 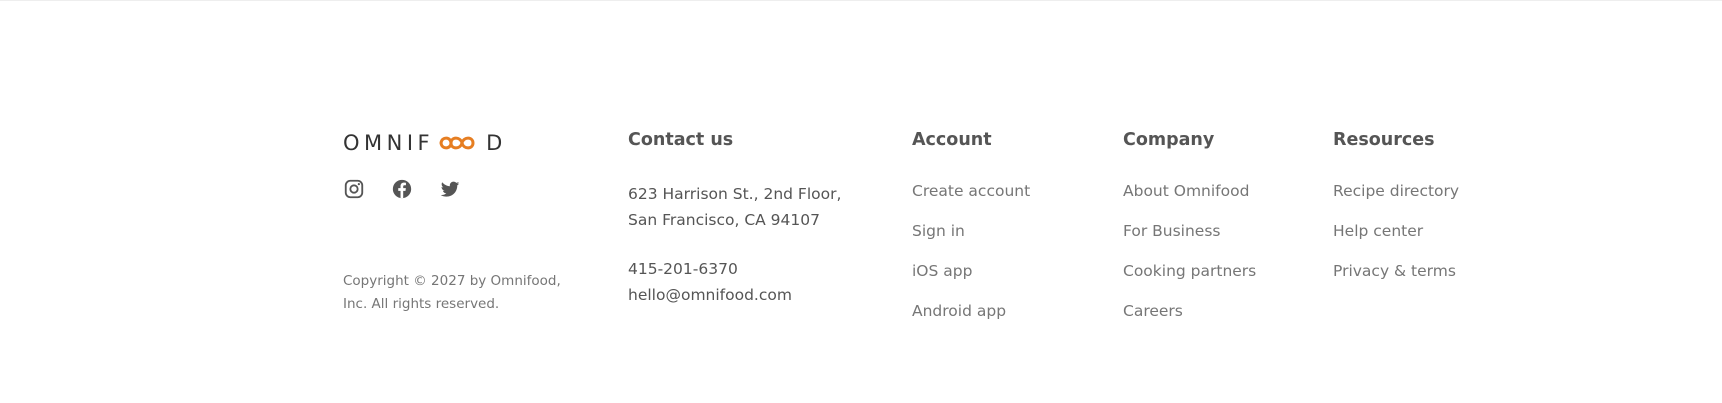 What do you see at coordinates (473, 189) in the screenshot?
I see `social-links` at bounding box center [473, 189].